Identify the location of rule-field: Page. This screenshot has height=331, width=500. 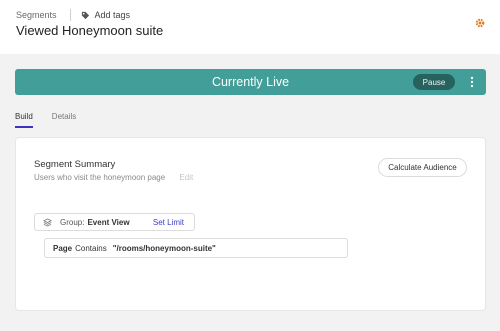
(63, 248).